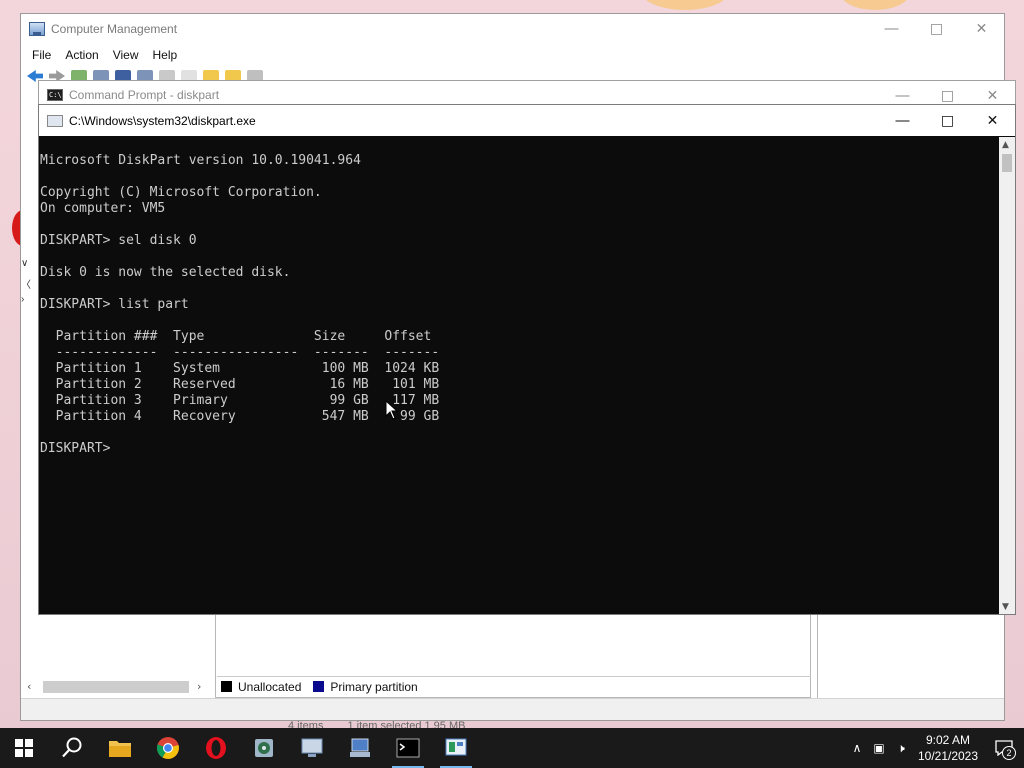 The width and height of the screenshot is (1024, 768). I want to click on window-title: C:\Windows\system32\diskpart.exe, so click(162, 120).